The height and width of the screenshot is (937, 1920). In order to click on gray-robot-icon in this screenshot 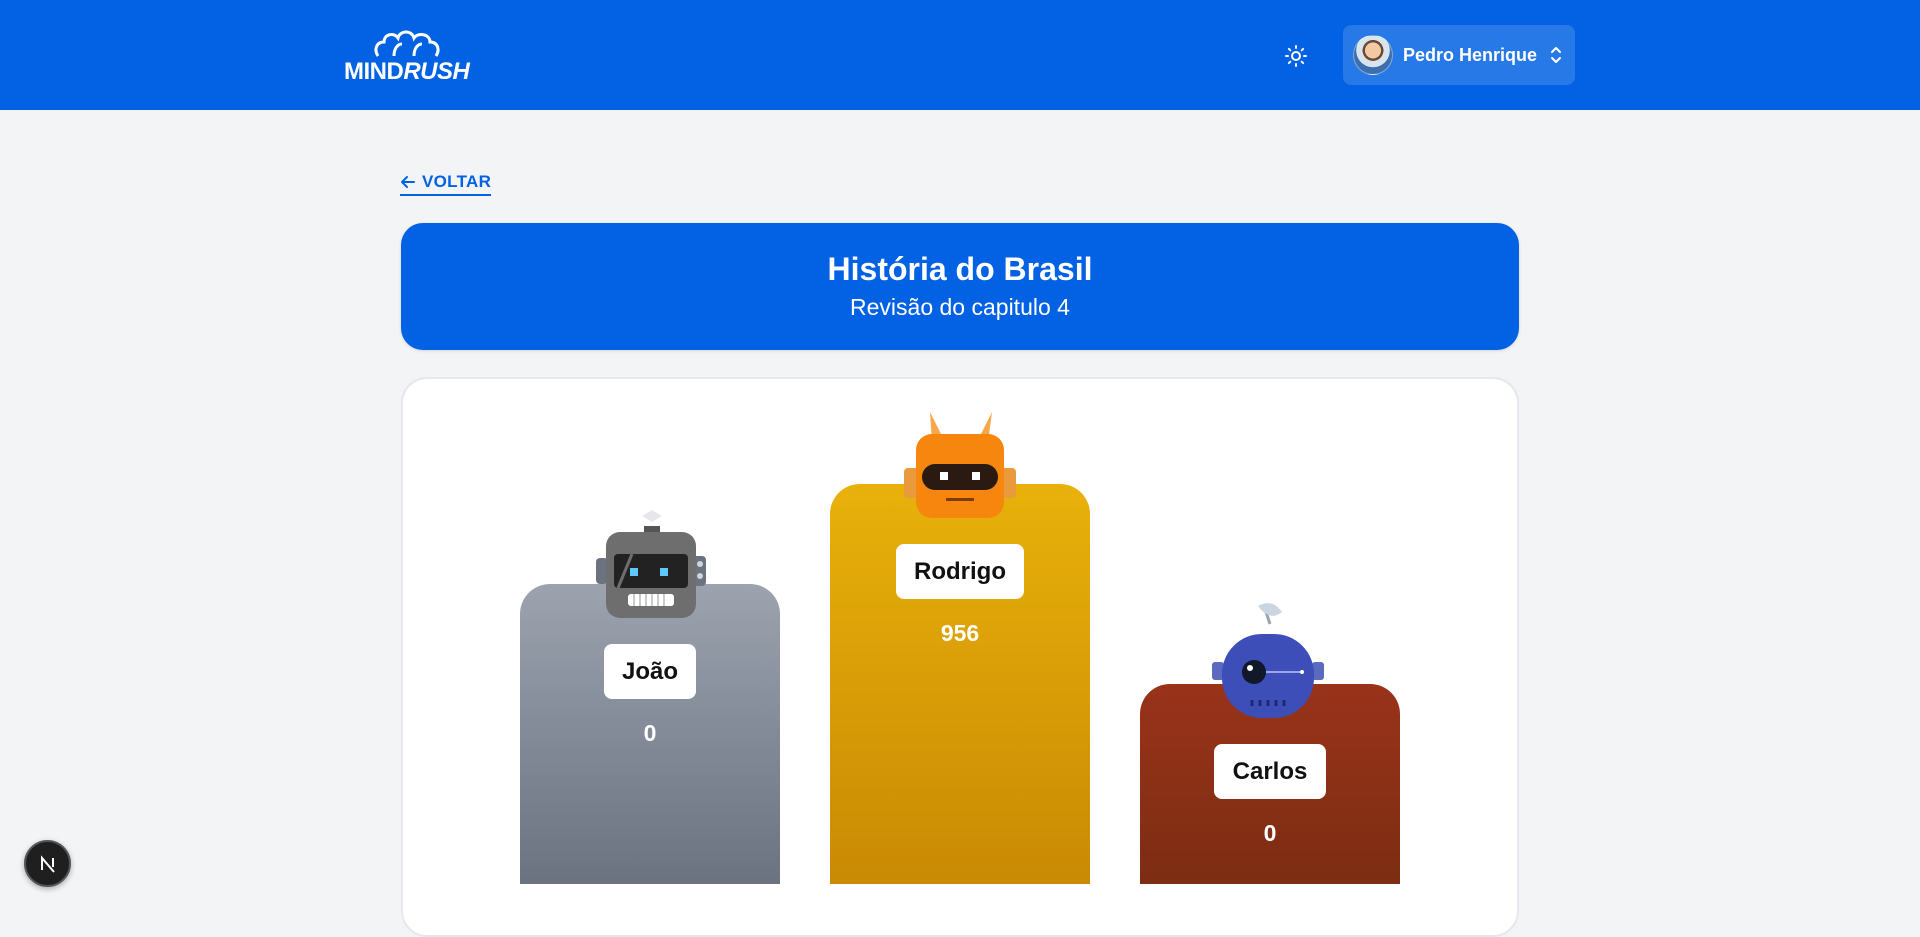, I will do `click(651, 564)`.